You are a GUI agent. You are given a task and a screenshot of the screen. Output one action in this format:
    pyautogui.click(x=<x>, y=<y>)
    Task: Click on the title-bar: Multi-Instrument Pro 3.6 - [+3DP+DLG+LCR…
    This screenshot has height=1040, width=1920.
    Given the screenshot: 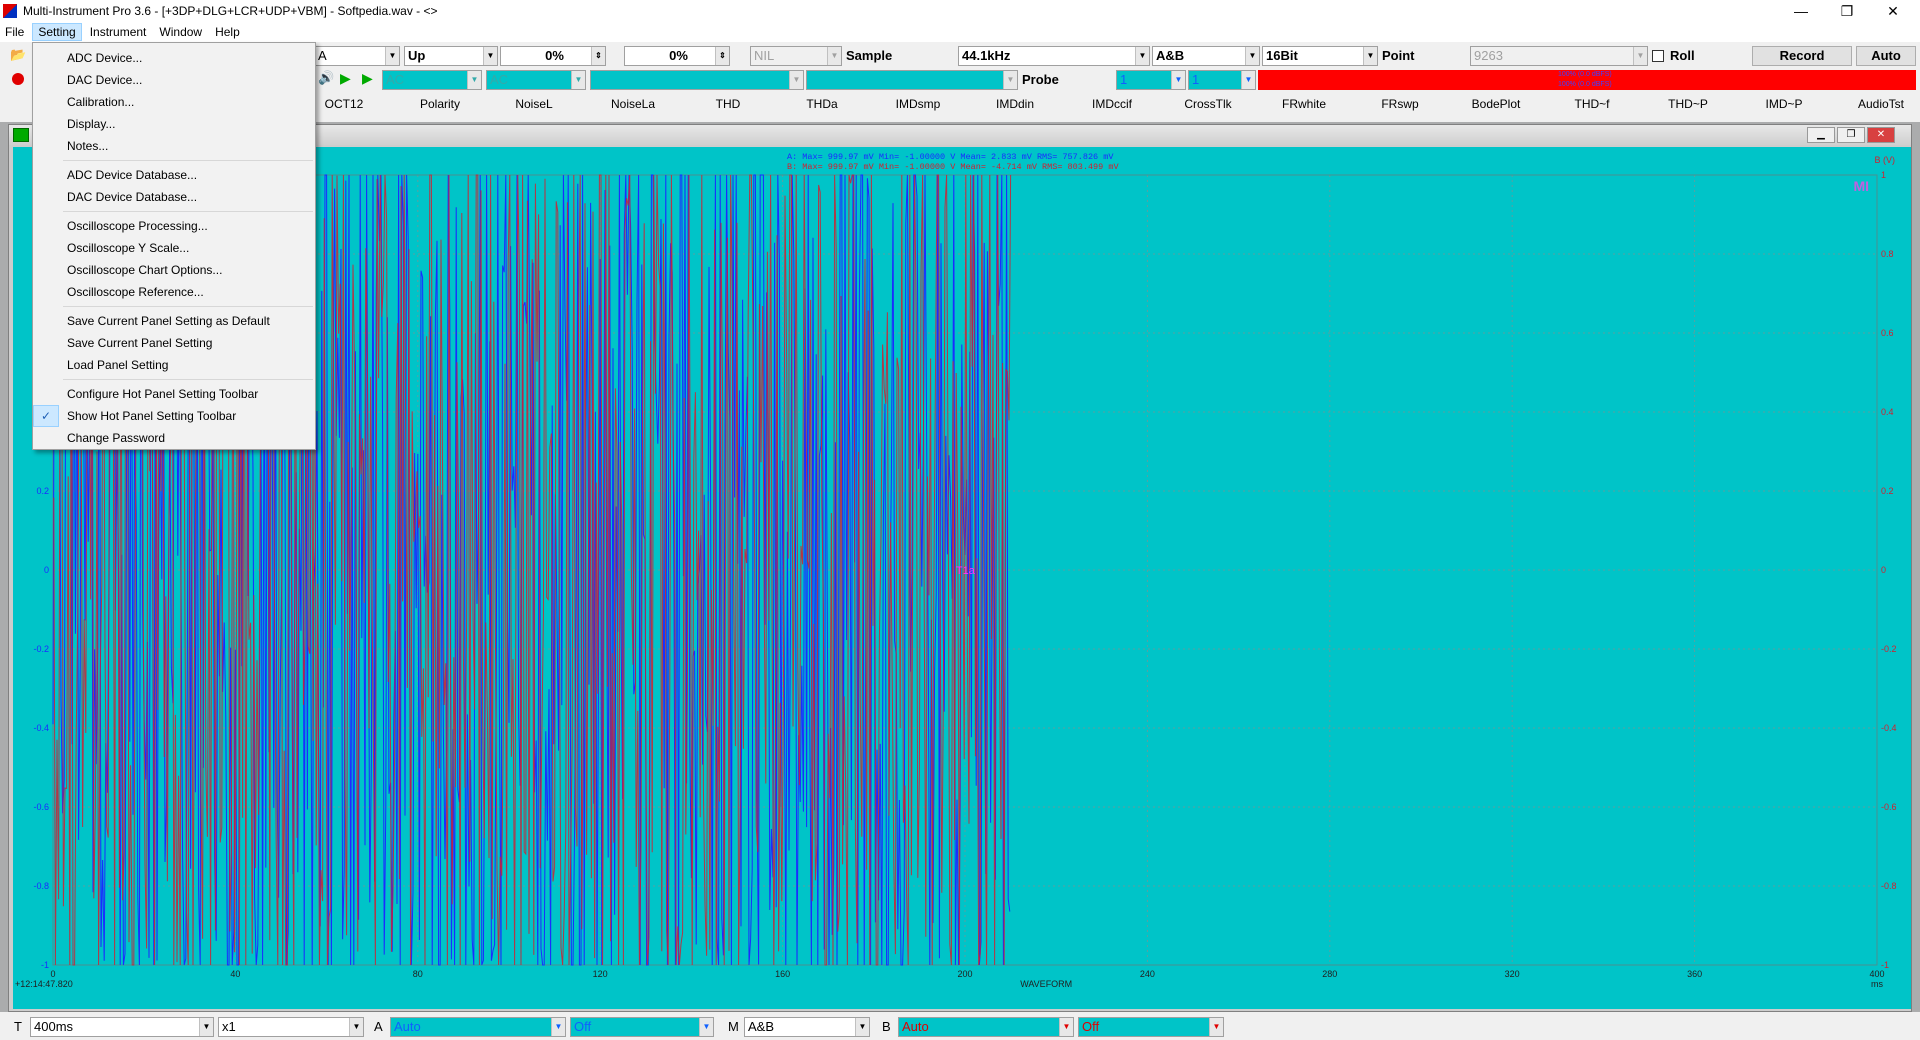 What is the action you would take?
    pyautogui.click(x=960, y=11)
    